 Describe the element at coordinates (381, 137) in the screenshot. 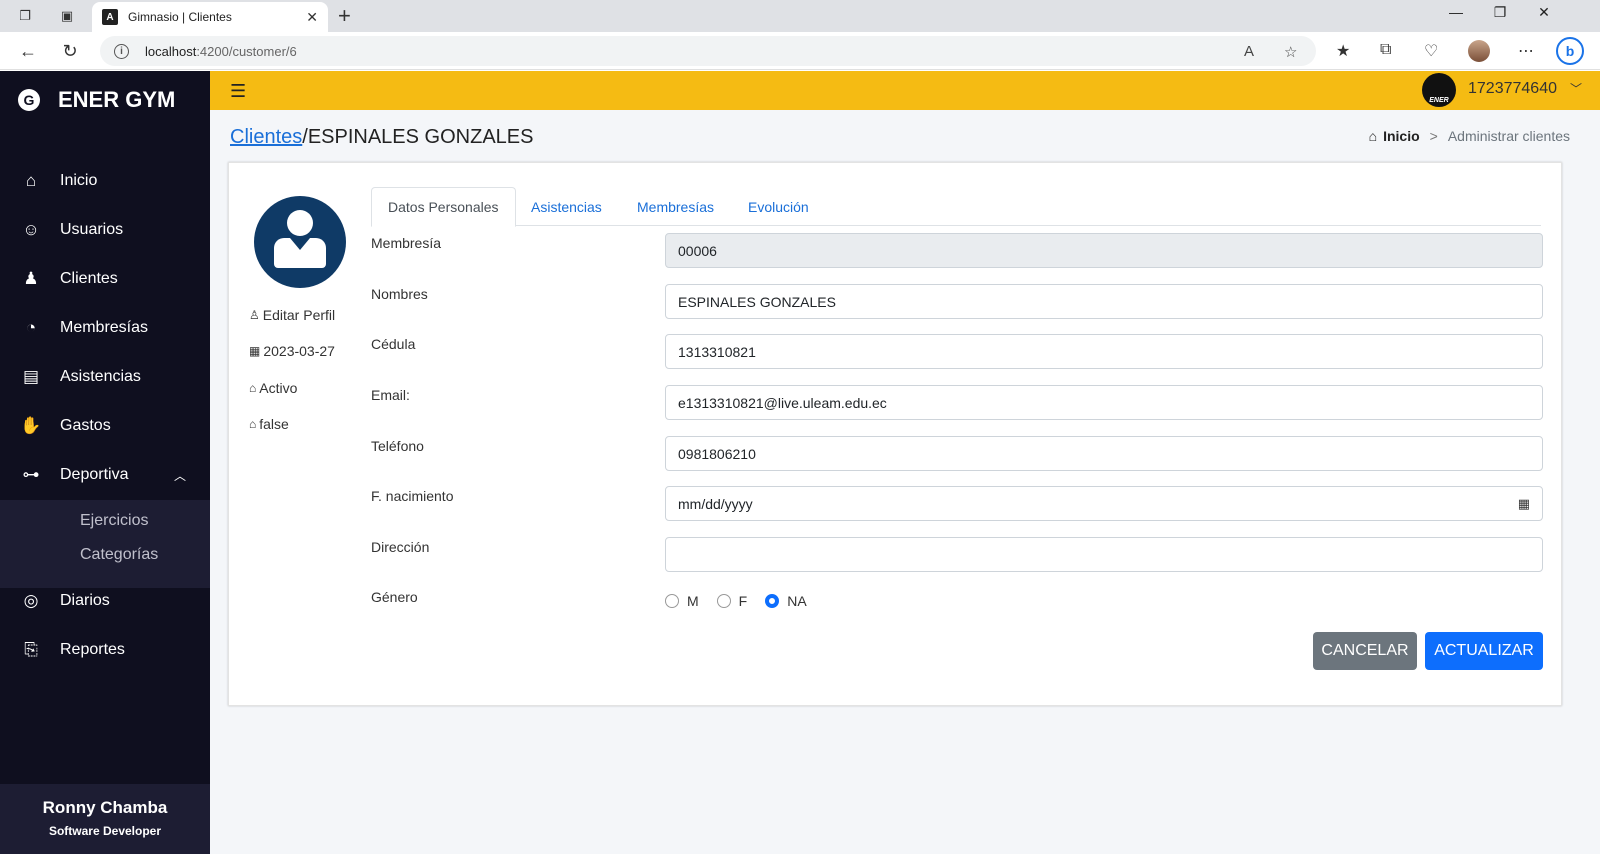

I see `page-title: Clientes/ESPINALES GONZALES` at that location.